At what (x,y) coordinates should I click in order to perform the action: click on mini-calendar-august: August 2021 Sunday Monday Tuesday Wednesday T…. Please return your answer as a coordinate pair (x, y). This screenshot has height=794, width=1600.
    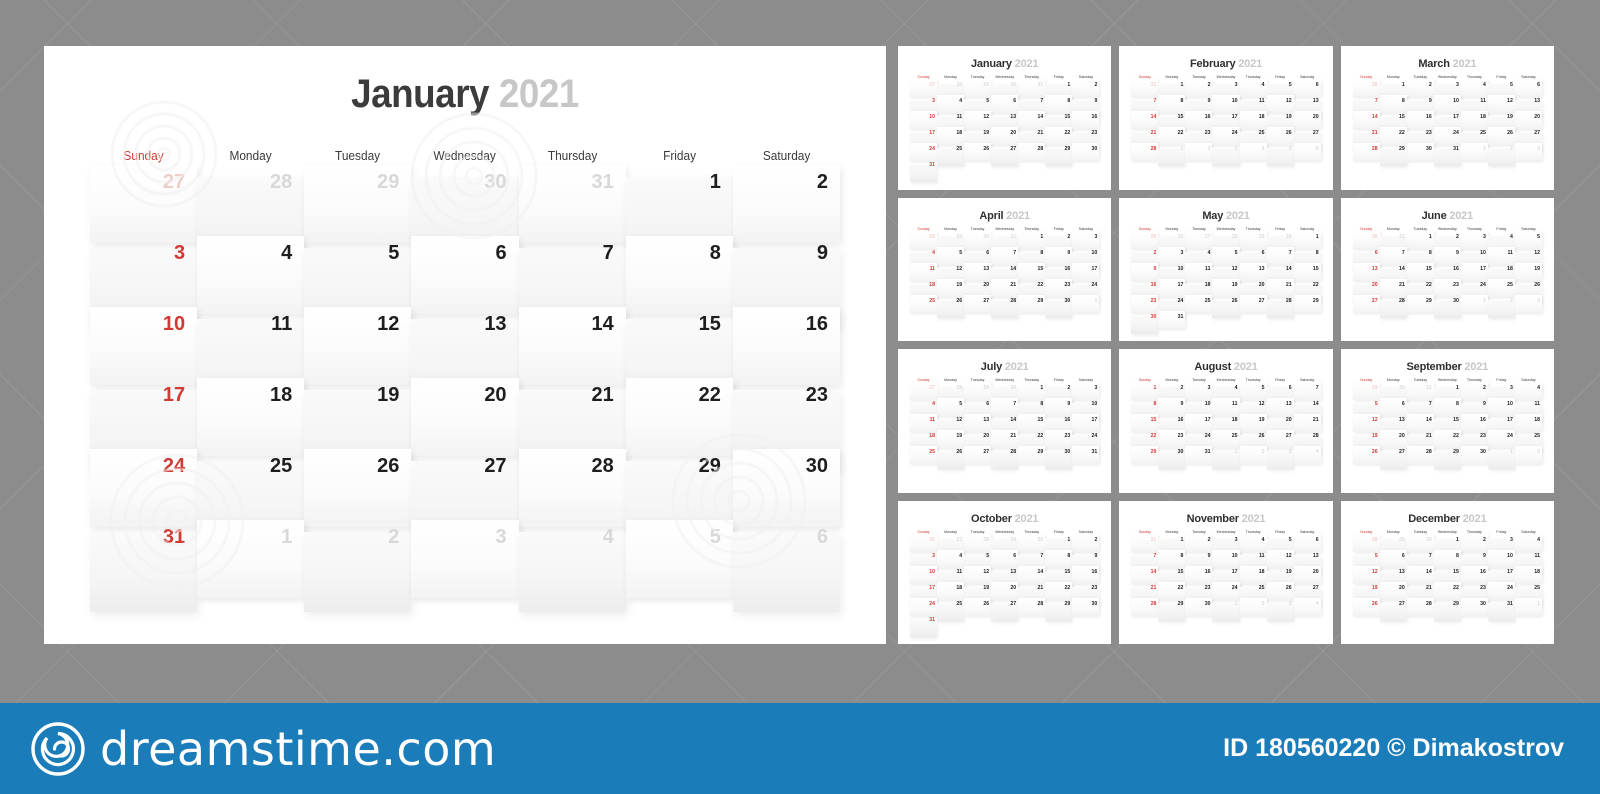
    Looking at the image, I should click on (1226, 421).